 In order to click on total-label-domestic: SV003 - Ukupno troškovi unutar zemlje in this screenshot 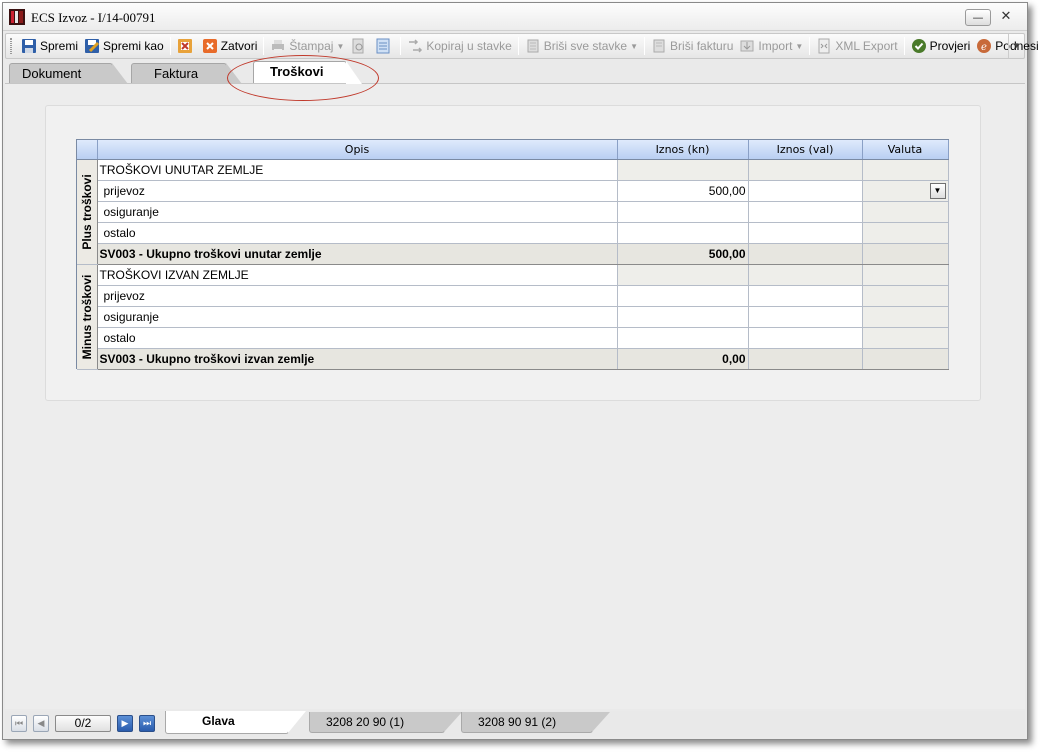, I will do `click(357, 254)`.